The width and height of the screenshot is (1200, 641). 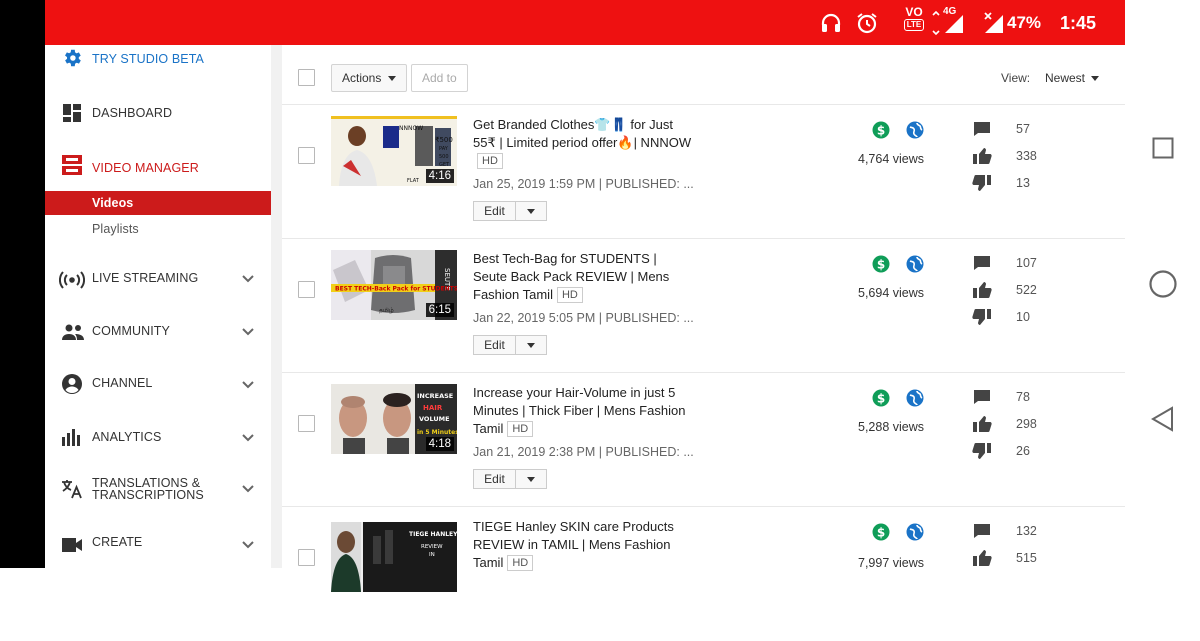 What do you see at coordinates (1023, 397) in the screenshot?
I see `comment-count: 78` at bounding box center [1023, 397].